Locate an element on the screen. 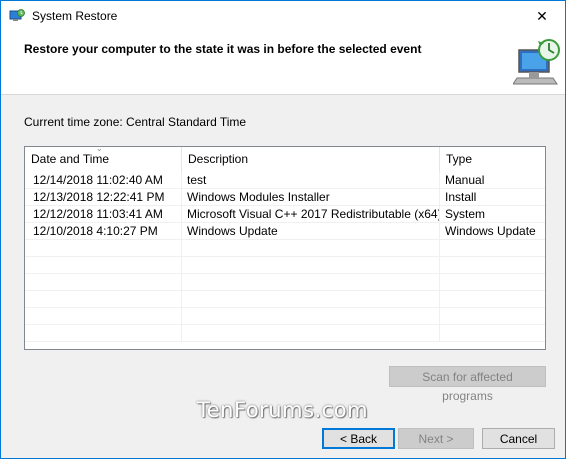 The height and width of the screenshot is (459, 566). row-date: 12/10/2018 4:10:27 PM is located at coordinates (103, 231).